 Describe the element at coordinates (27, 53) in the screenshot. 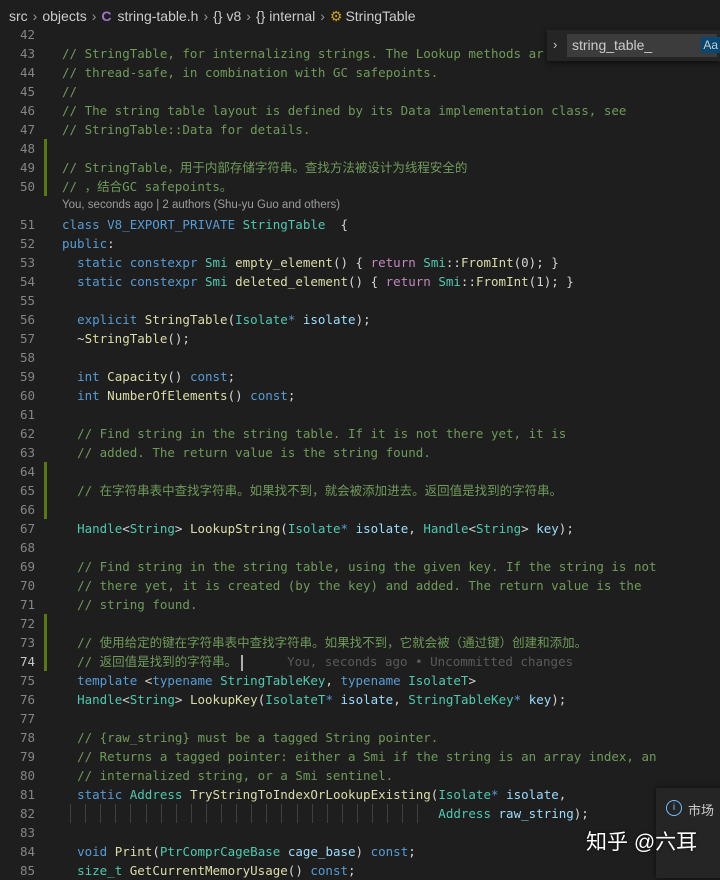

I see `line-number: 43` at that location.